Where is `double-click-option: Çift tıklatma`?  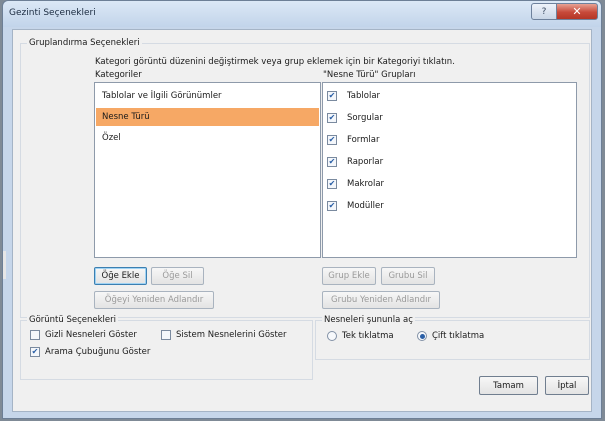
double-click-option: Çift tıklatma is located at coordinates (450, 336).